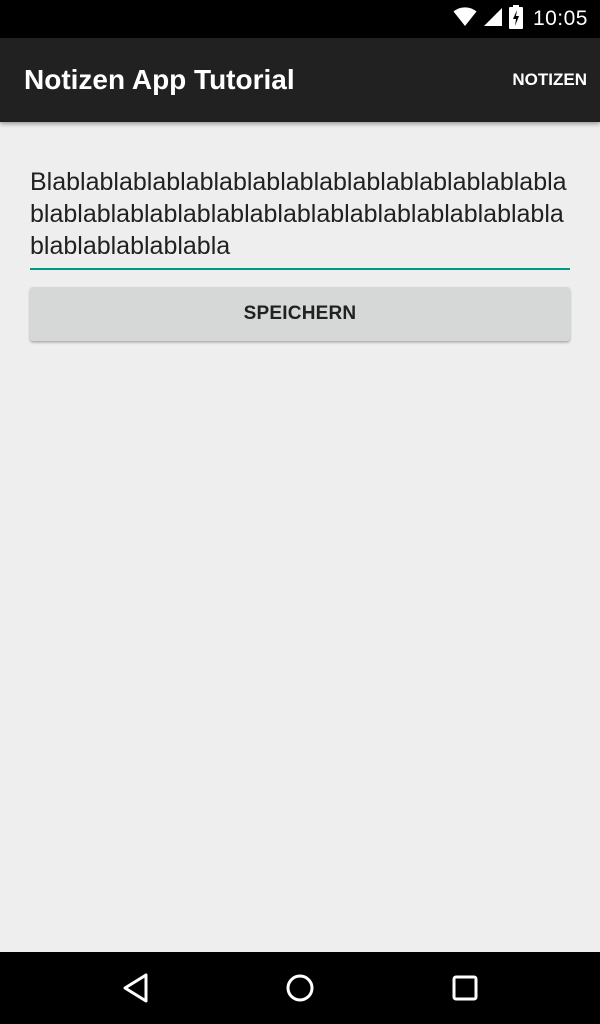  I want to click on app-title: Notizen App Tutorial, so click(159, 79).